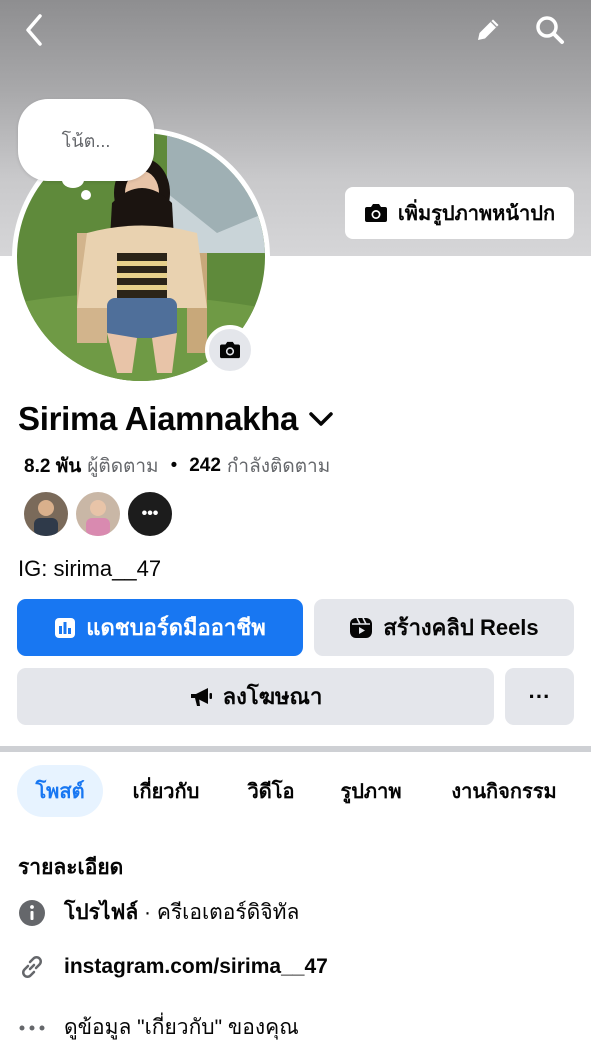 The width and height of the screenshot is (591, 1050). I want to click on profile-tabs: โพสต์ เกี่ยวกับ วิดีโอ รูปภาพ งานกิจกรรม, so click(295, 791).